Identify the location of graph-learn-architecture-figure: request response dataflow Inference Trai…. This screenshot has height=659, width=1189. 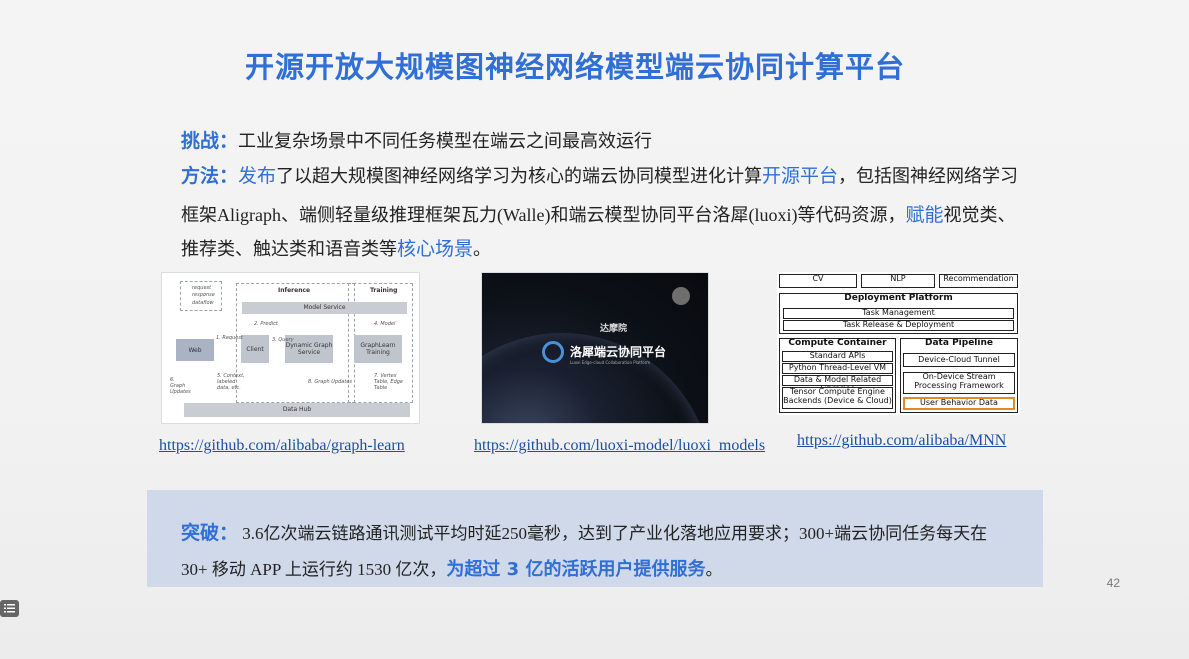
(290, 348).